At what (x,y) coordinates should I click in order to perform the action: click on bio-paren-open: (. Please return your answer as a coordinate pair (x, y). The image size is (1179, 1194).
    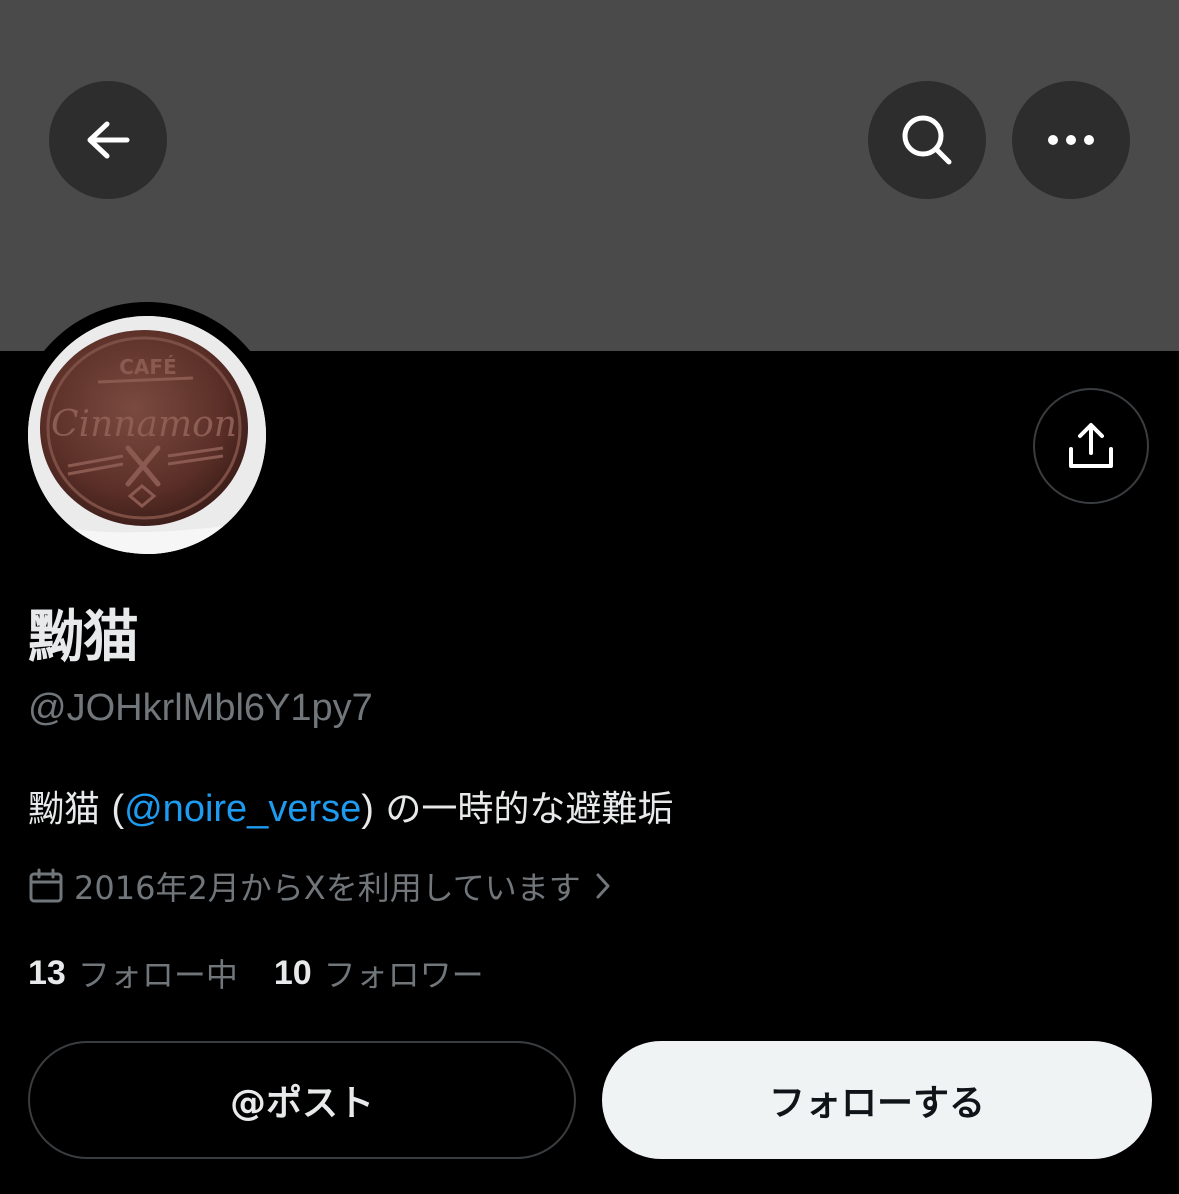
    Looking at the image, I should click on (118, 809).